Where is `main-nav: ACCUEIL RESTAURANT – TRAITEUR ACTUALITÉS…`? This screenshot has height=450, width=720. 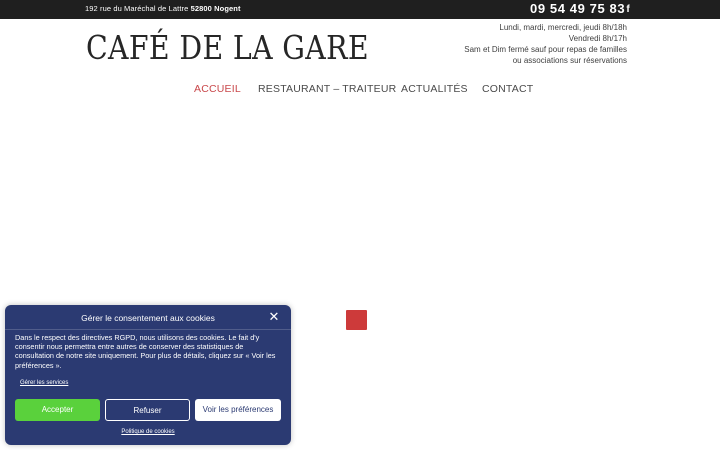 main-nav: ACCUEIL RESTAURANT – TRAITEUR ACTUALITÉS… is located at coordinates (360, 90).